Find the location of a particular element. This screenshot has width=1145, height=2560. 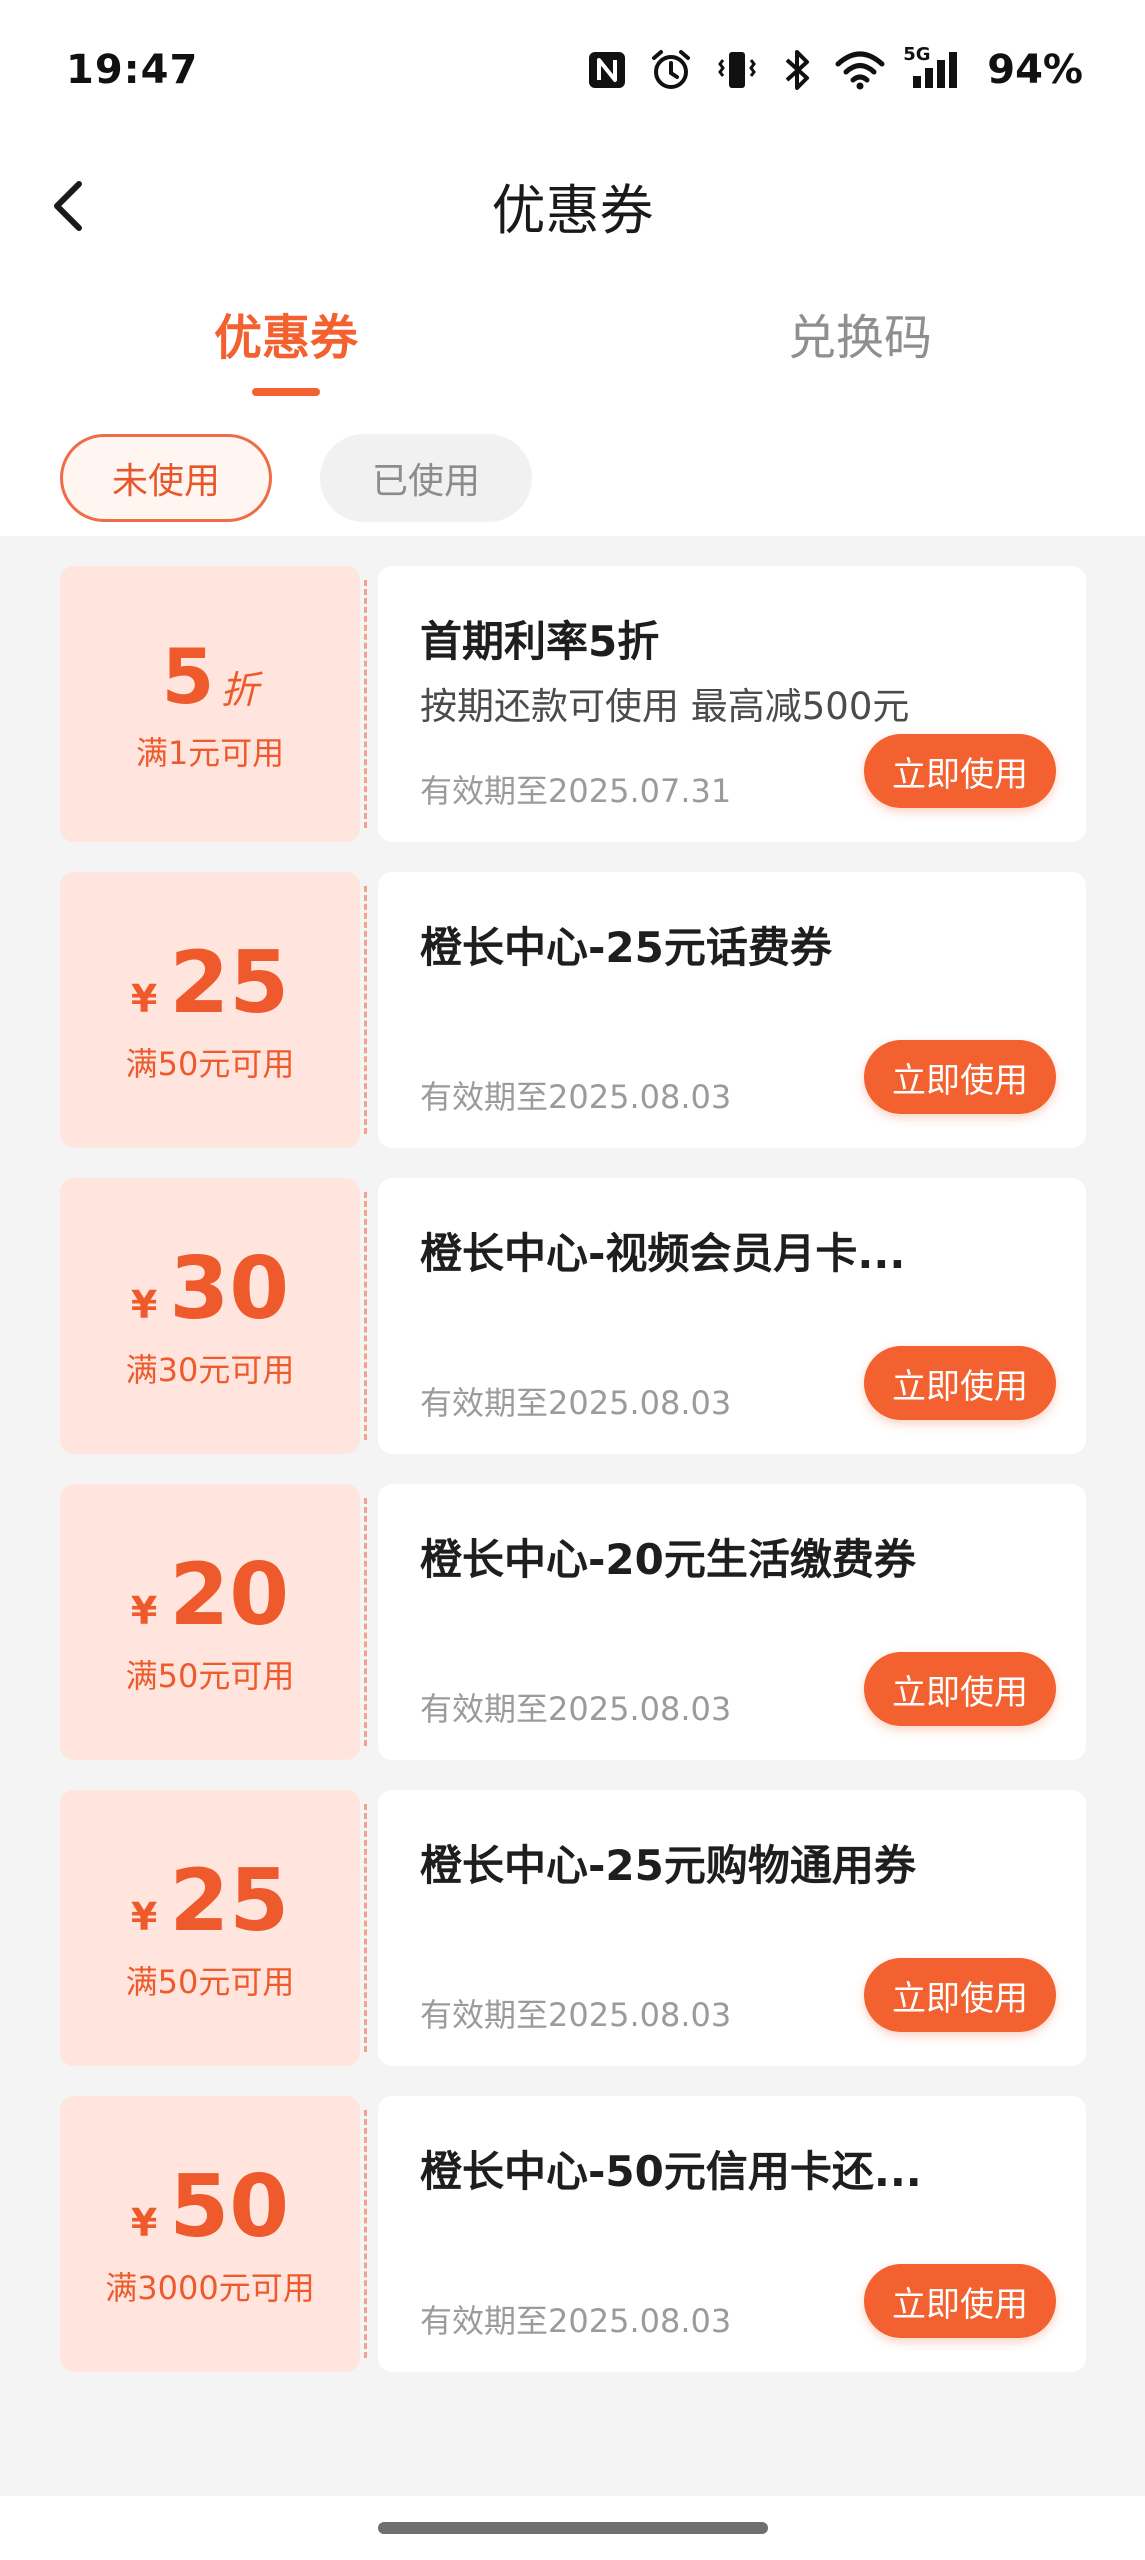

filter-used: 已使用 is located at coordinates (426, 478).